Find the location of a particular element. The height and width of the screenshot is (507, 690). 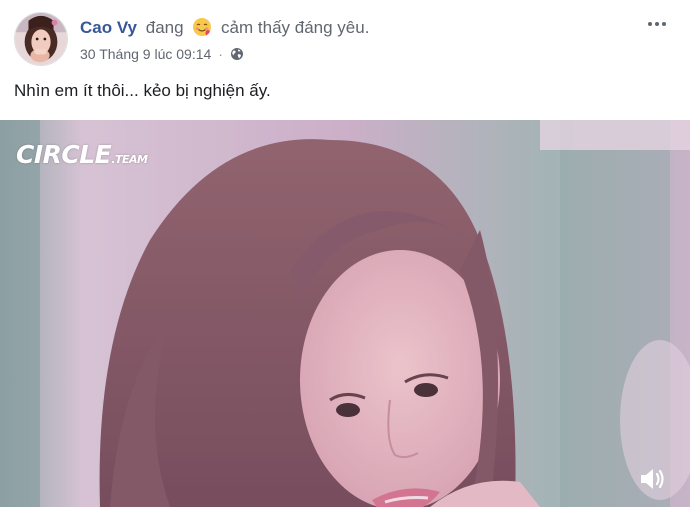

author-feeling-line: Cao Vy đang cảm thấy đáng yêu. is located at coordinates (224, 28).